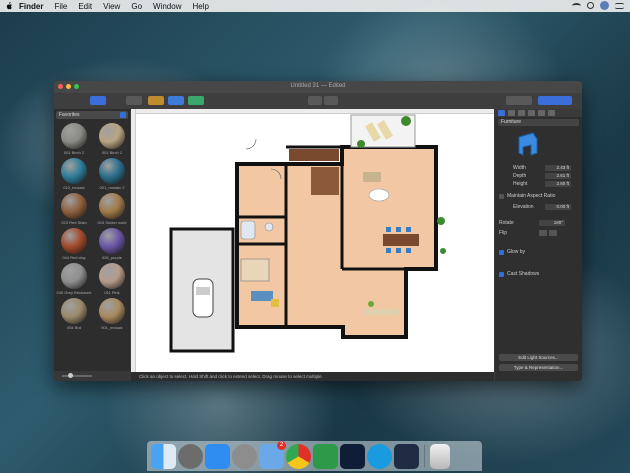 This screenshot has height=473, width=630. Describe the element at coordinates (248, 230) in the screenshot. I see `bathtub` at that location.